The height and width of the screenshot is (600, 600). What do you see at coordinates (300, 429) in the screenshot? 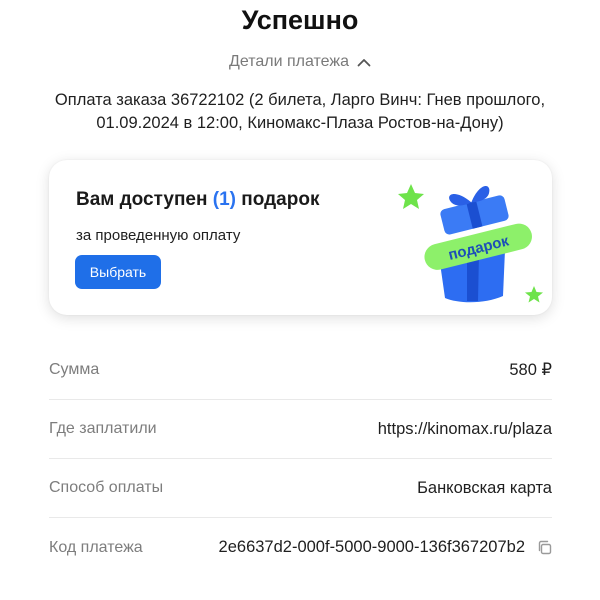
I see `detail-row-merchant: Где заплатили https://kinomax.ru/plaza` at bounding box center [300, 429].